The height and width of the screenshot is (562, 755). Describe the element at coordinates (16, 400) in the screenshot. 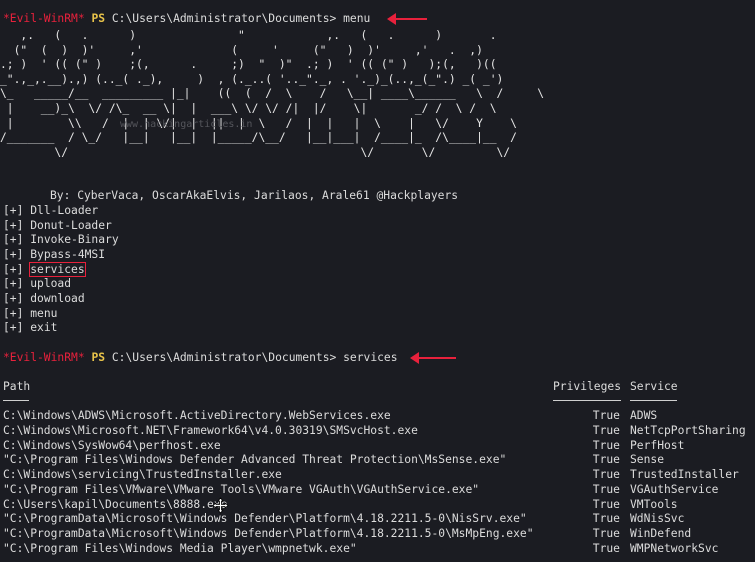

I see `header-path-underline` at that location.